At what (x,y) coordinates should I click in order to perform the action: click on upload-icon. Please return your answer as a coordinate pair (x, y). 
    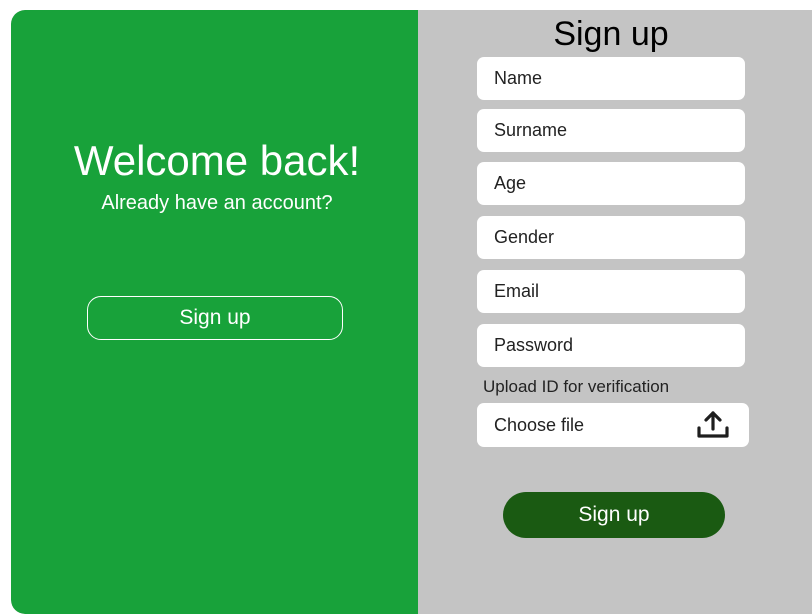
    Looking at the image, I should click on (713, 425).